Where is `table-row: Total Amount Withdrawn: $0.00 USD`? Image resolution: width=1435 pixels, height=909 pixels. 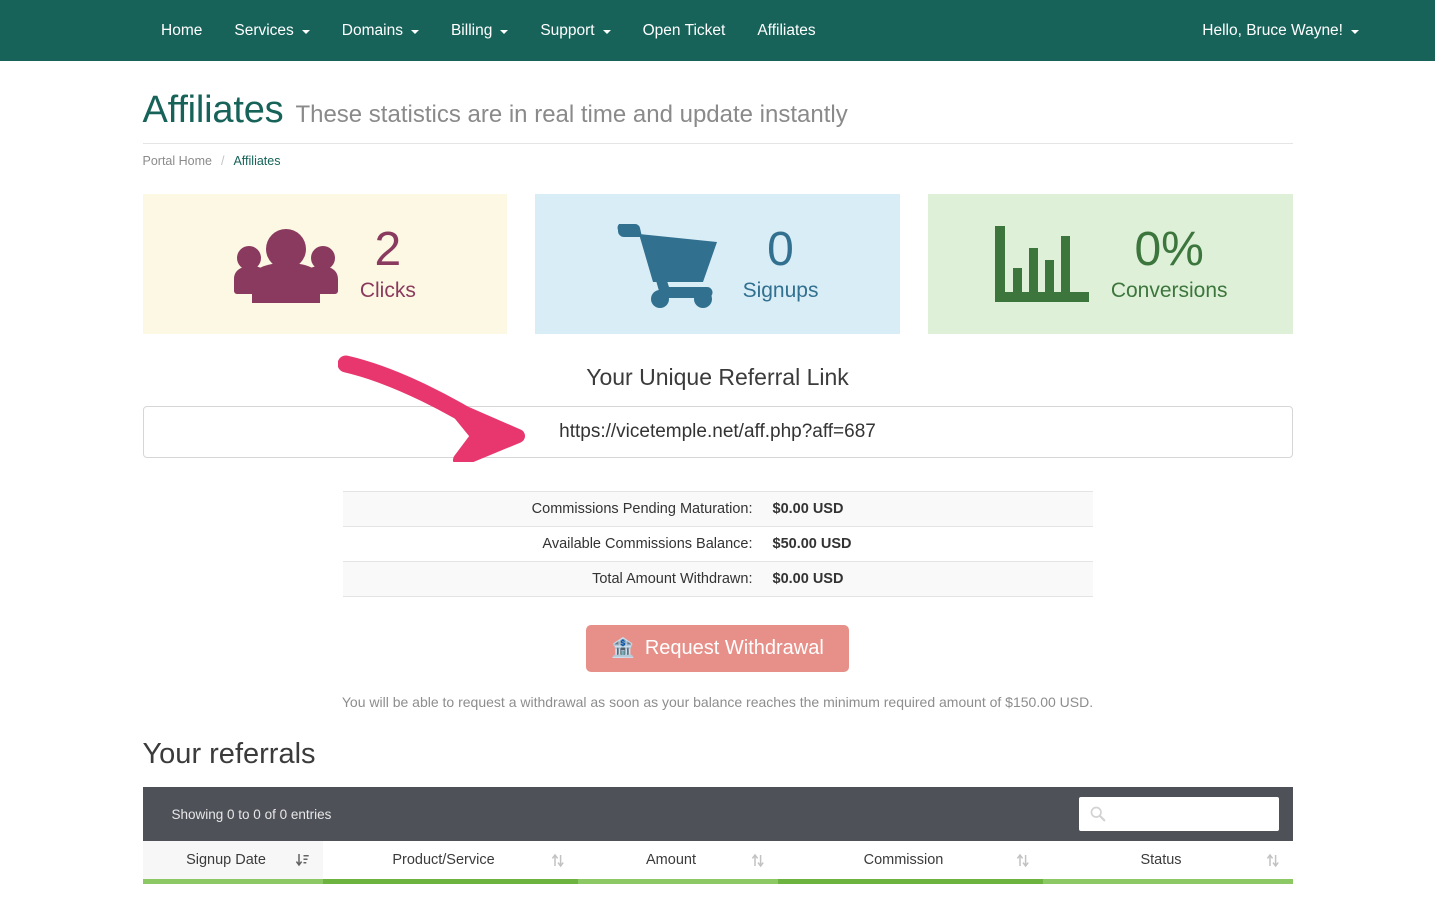
table-row: Total Amount Withdrawn: $0.00 USD is located at coordinates (717, 579).